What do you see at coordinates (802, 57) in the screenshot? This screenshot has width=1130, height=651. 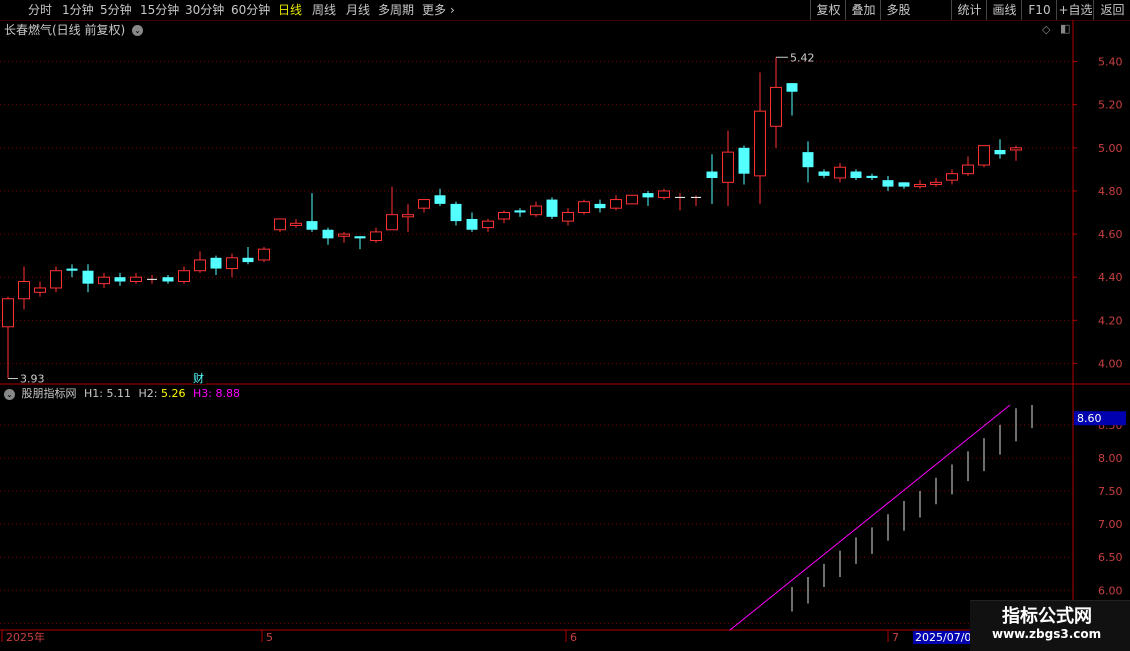 I see `high-label: 5.42` at bounding box center [802, 57].